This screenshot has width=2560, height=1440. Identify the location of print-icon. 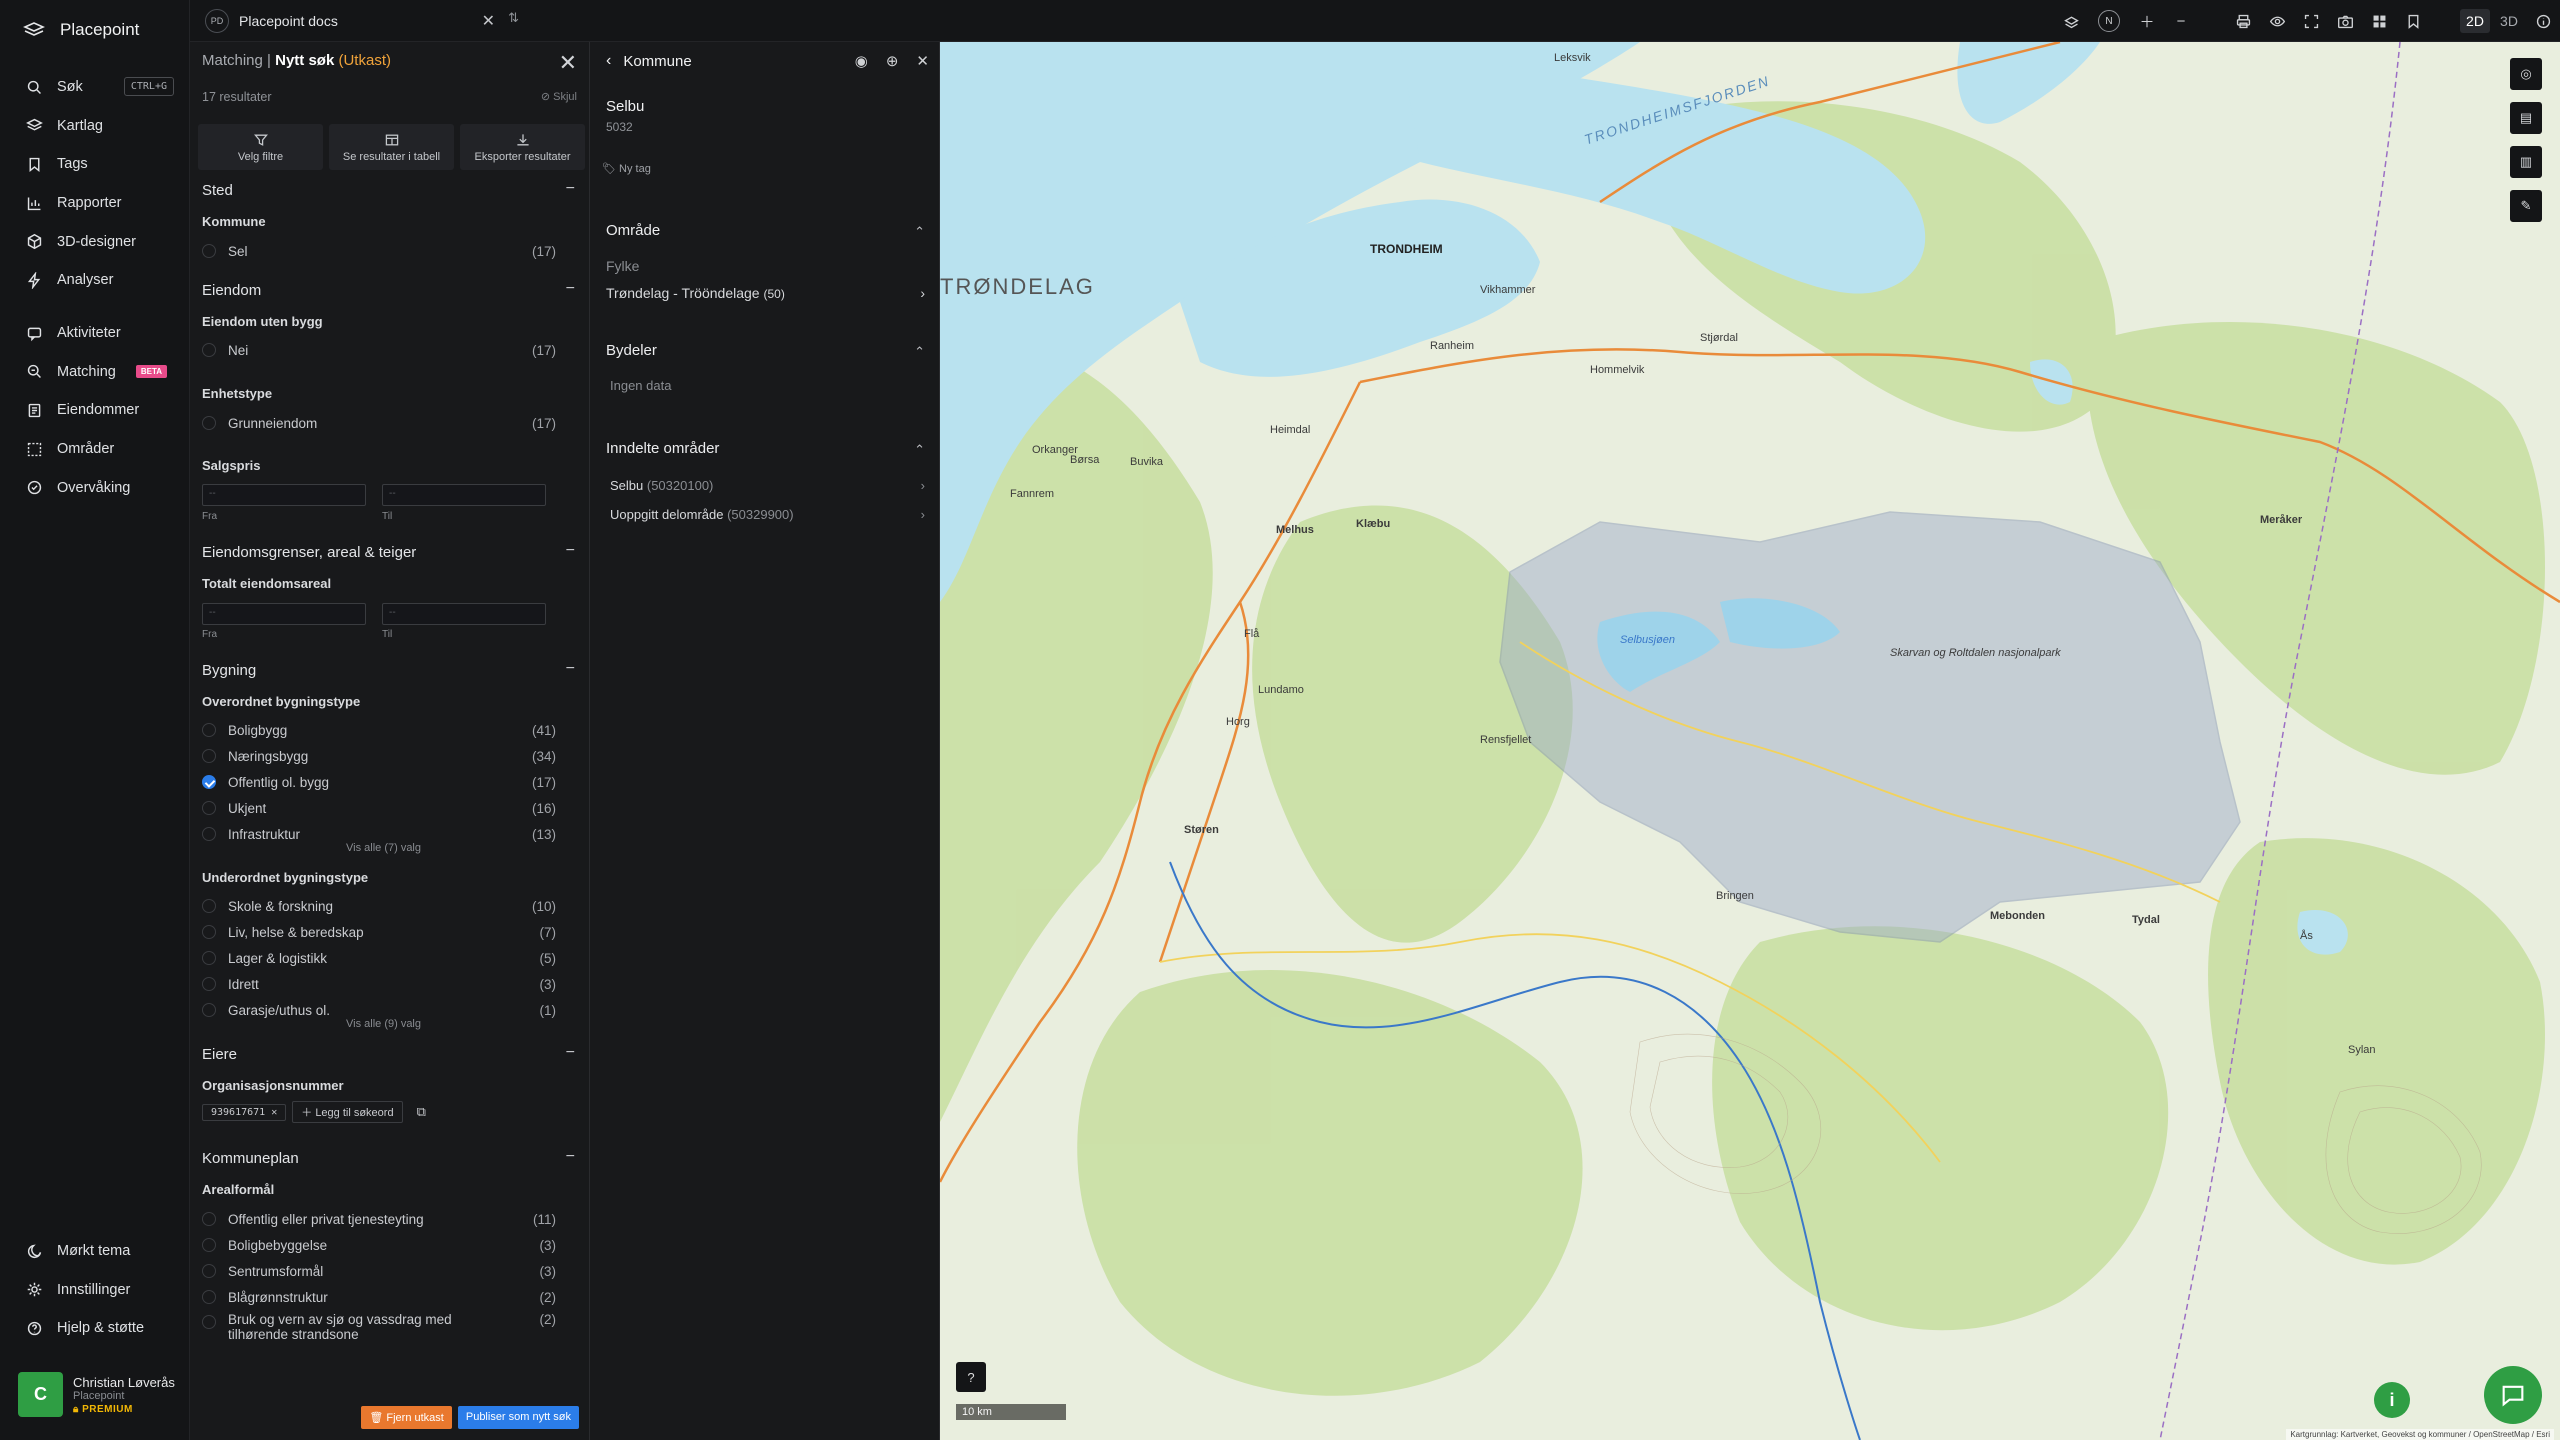
(2243, 21).